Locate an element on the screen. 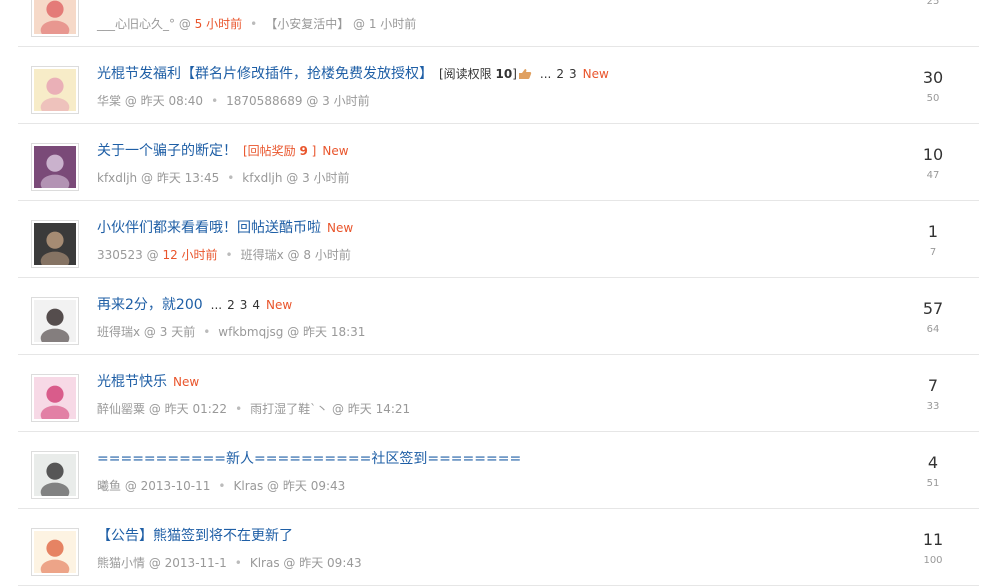 The image size is (986, 586). title-line: 小伙伴们都来看看哦！回帖送酷币啦 New is located at coordinates (225, 228).